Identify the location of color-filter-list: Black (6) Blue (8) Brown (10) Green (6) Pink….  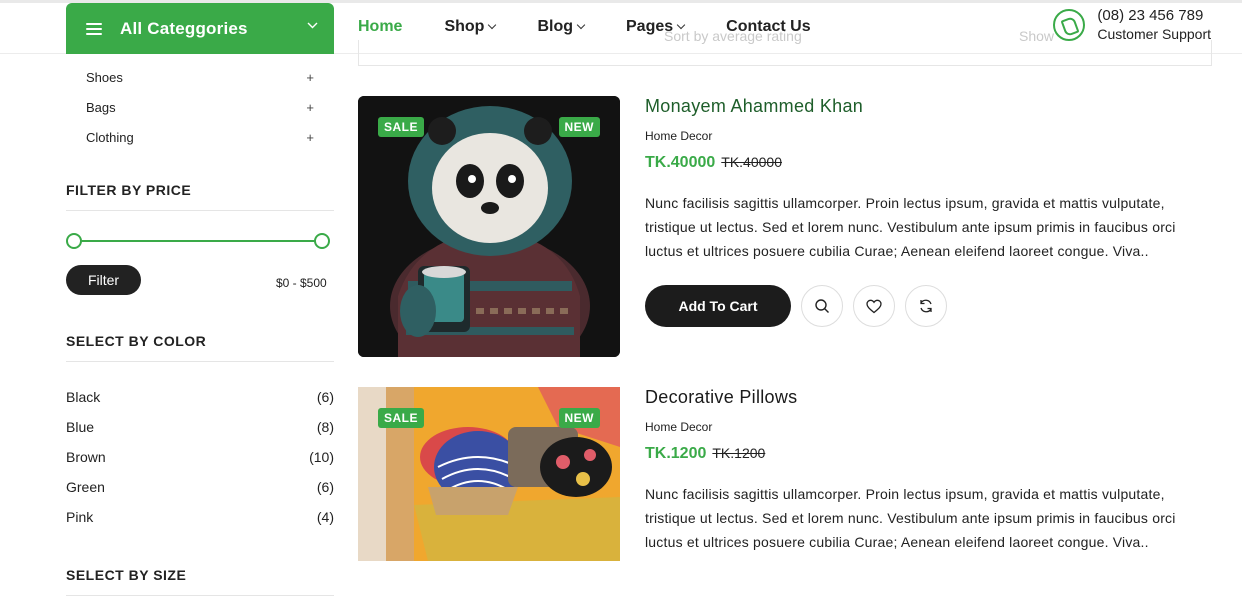
(200, 457).